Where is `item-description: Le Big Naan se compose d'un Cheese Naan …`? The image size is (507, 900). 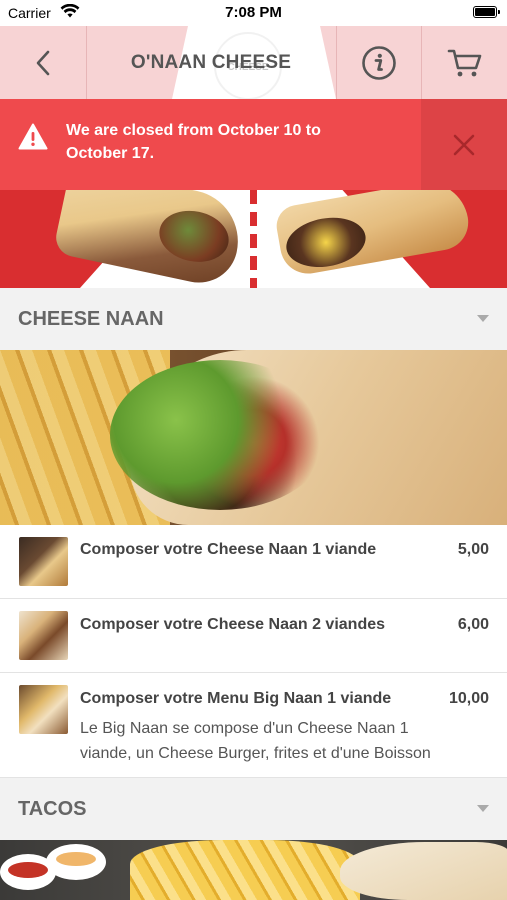 item-description: Le Big Naan se compose d'un Cheese Naan … is located at coordinates (255, 741).